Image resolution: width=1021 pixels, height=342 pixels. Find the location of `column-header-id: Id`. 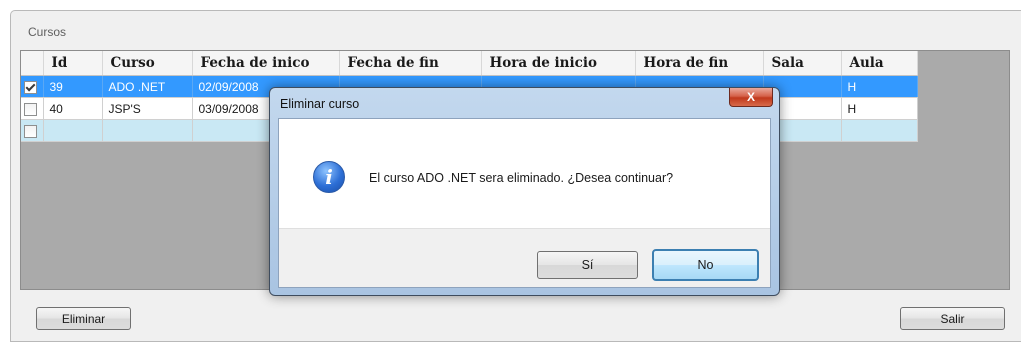

column-header-id: Id is located at coordinates (73, 63).